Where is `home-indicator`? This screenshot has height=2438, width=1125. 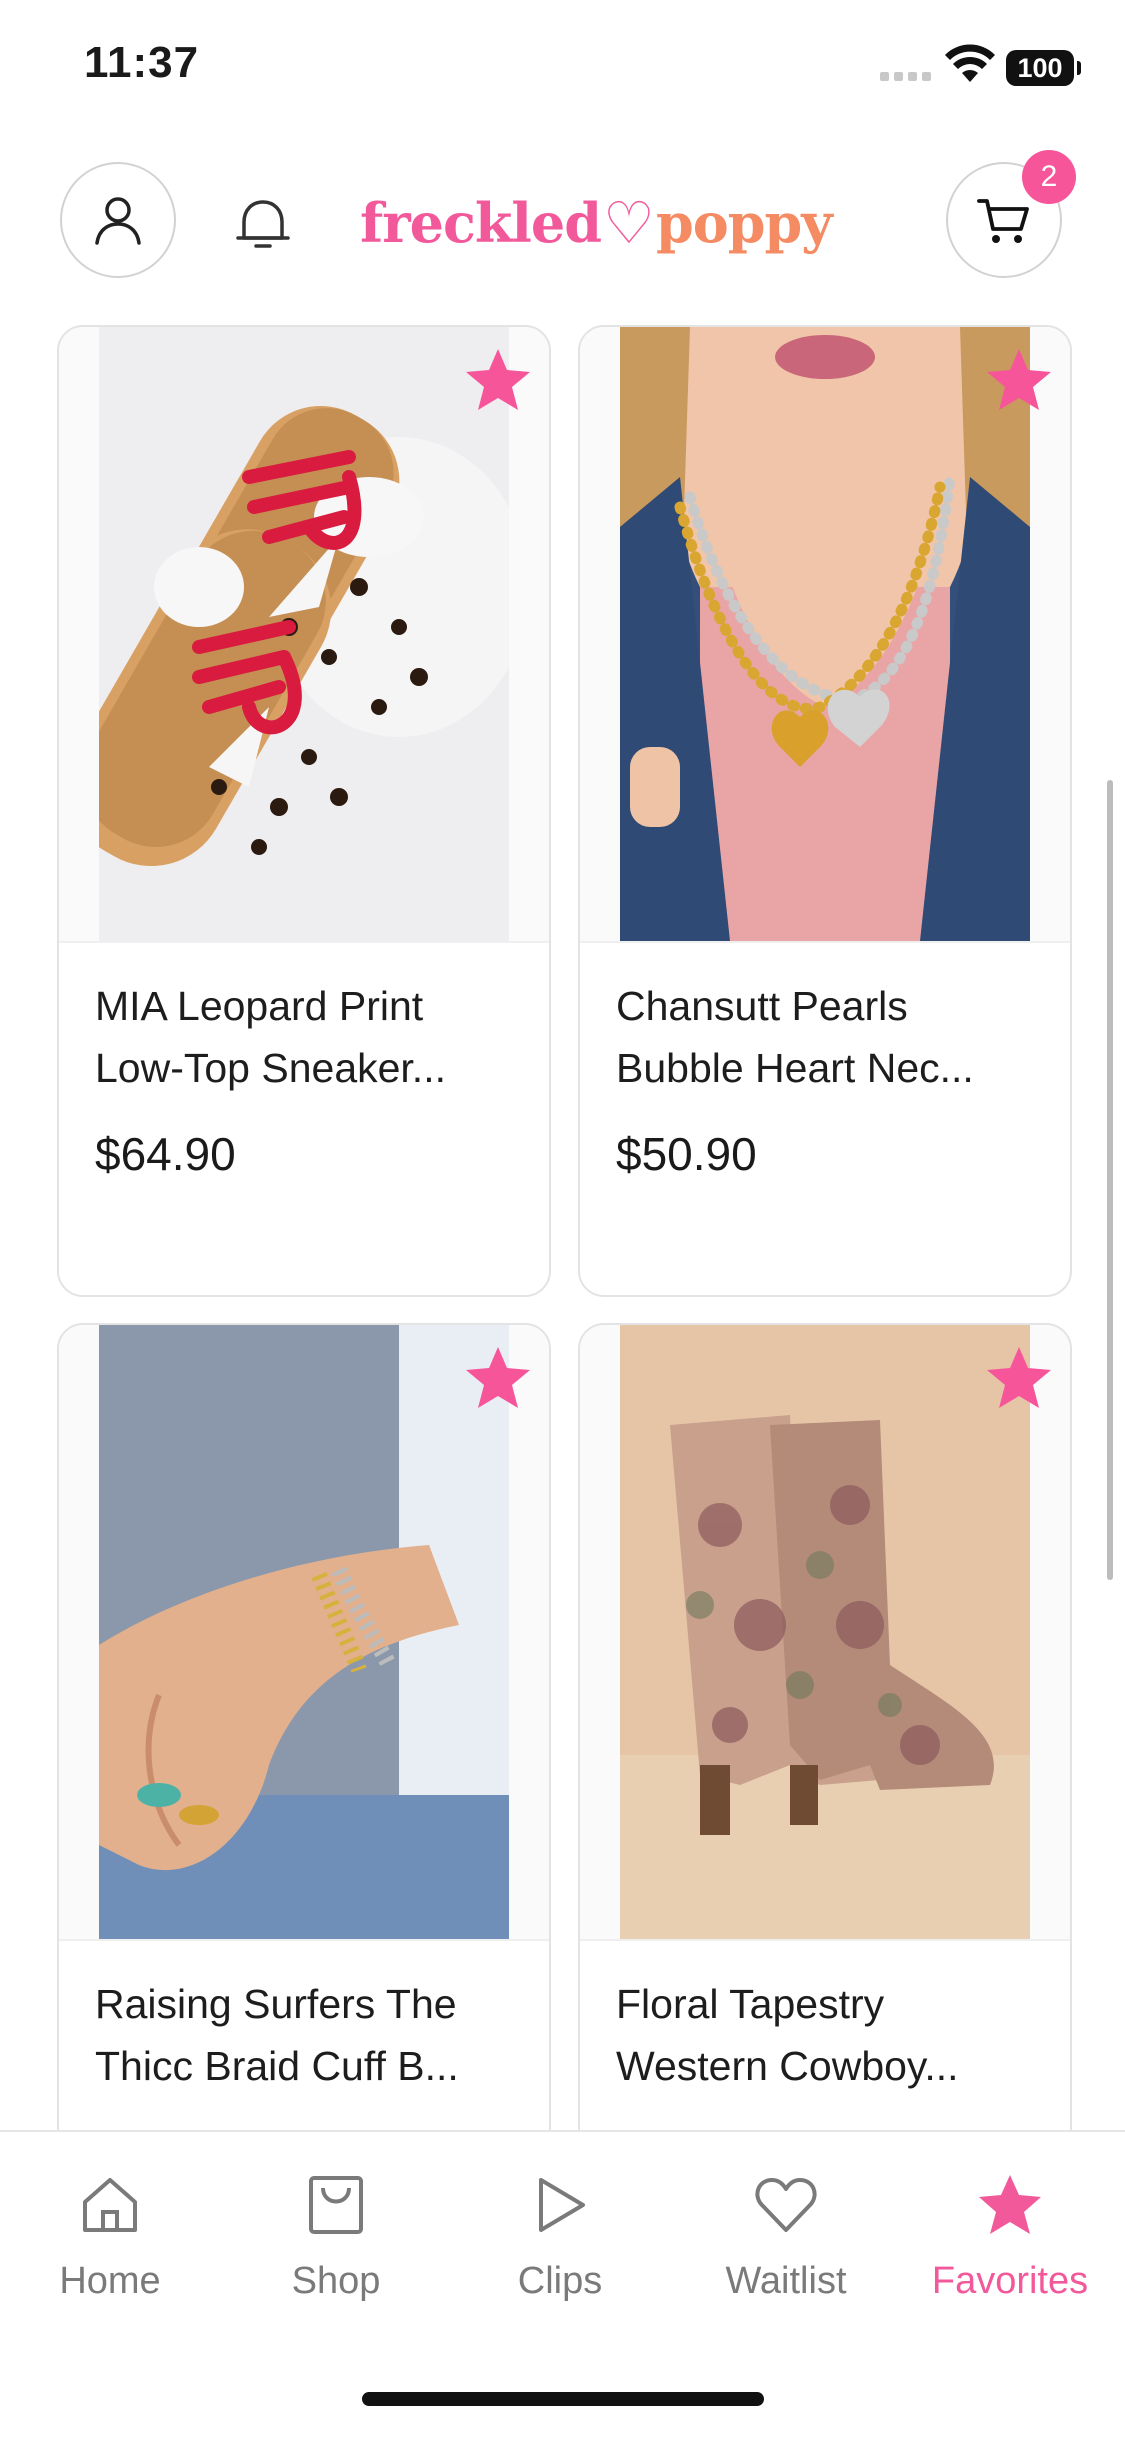 home-indicator is located at coordinates (563, 2399).